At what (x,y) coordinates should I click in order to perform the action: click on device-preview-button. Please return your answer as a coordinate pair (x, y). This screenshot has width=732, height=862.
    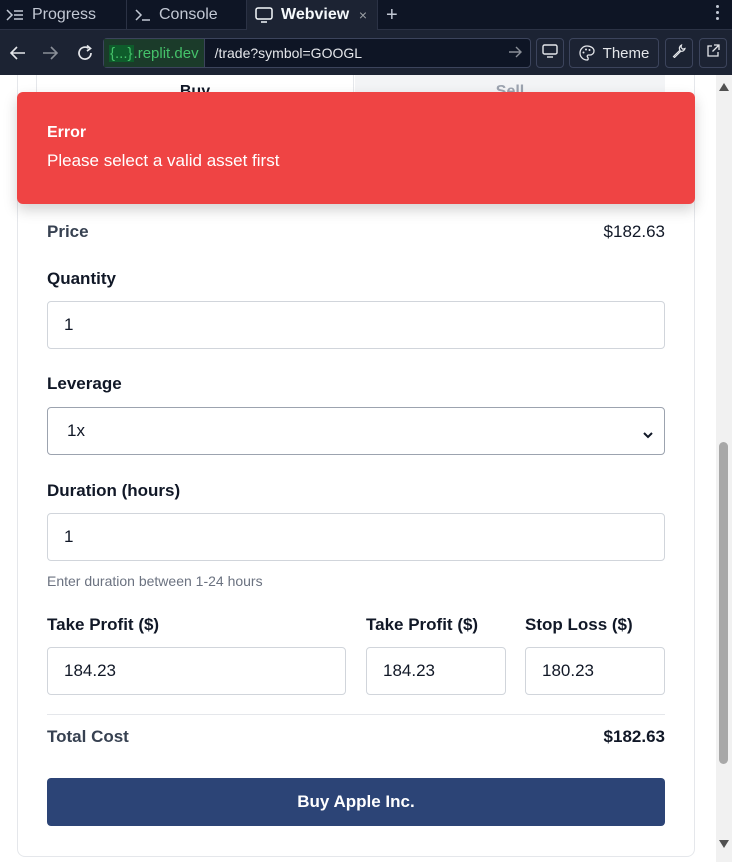
    Looking at the image, I should click on (550, 53).